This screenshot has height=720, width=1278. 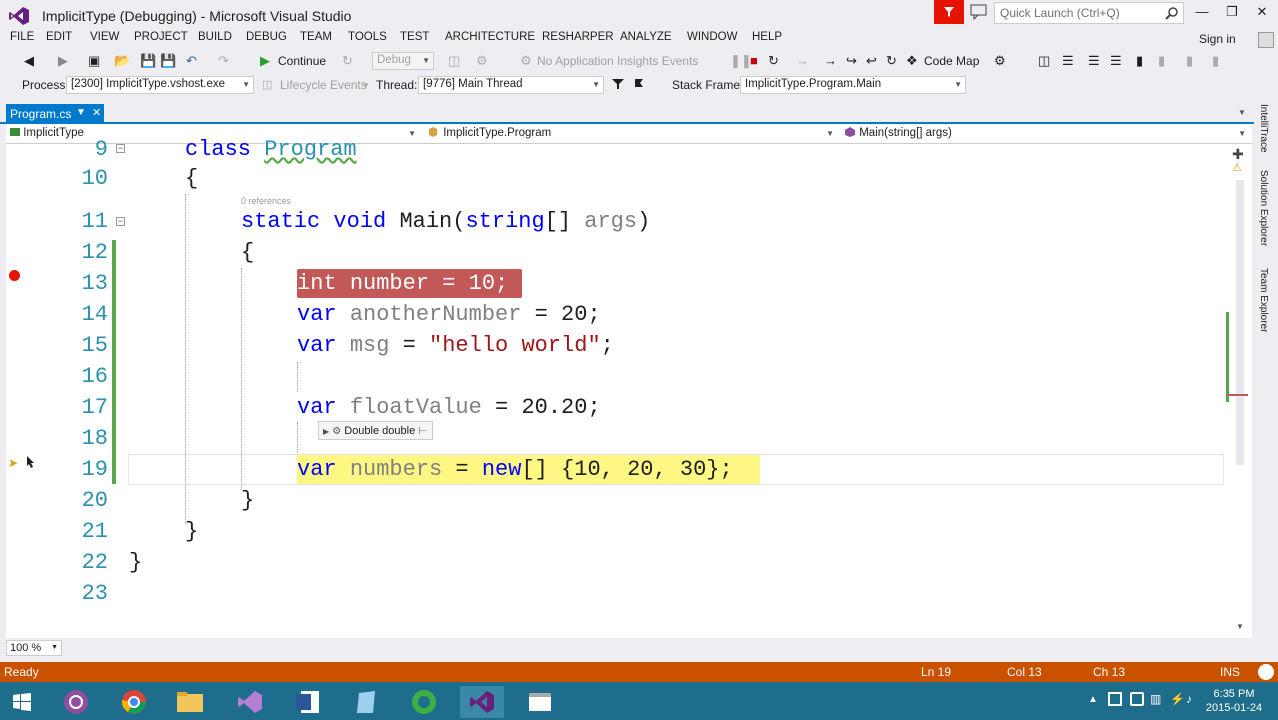 What do you see at coordinates (1115, 699) in the screenshot?
I see `tray-app-icon` at bounding box center [1115, 699].